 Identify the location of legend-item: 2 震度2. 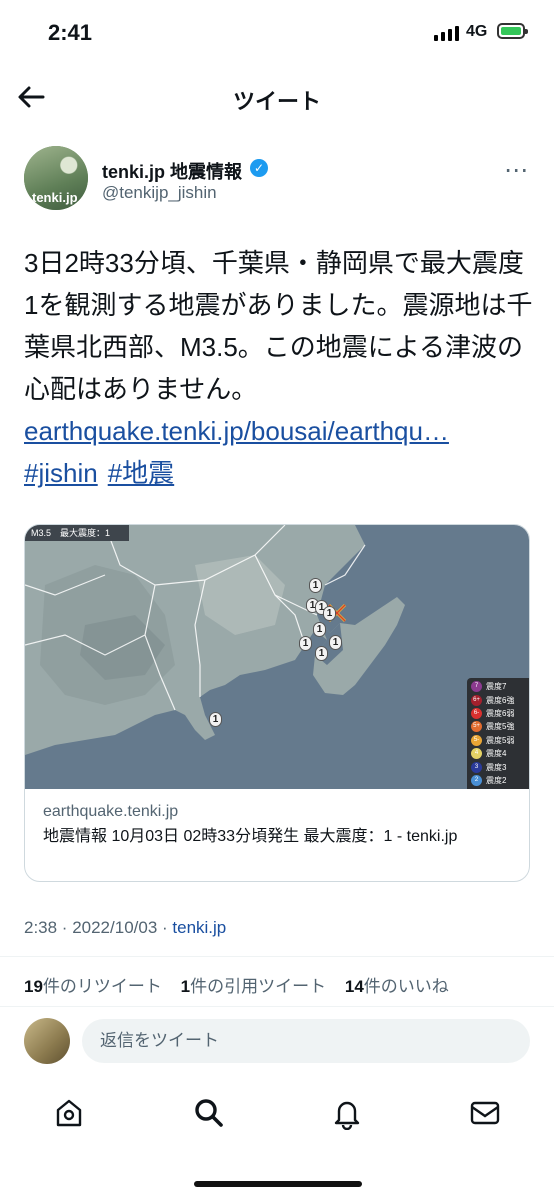
(500, 780).